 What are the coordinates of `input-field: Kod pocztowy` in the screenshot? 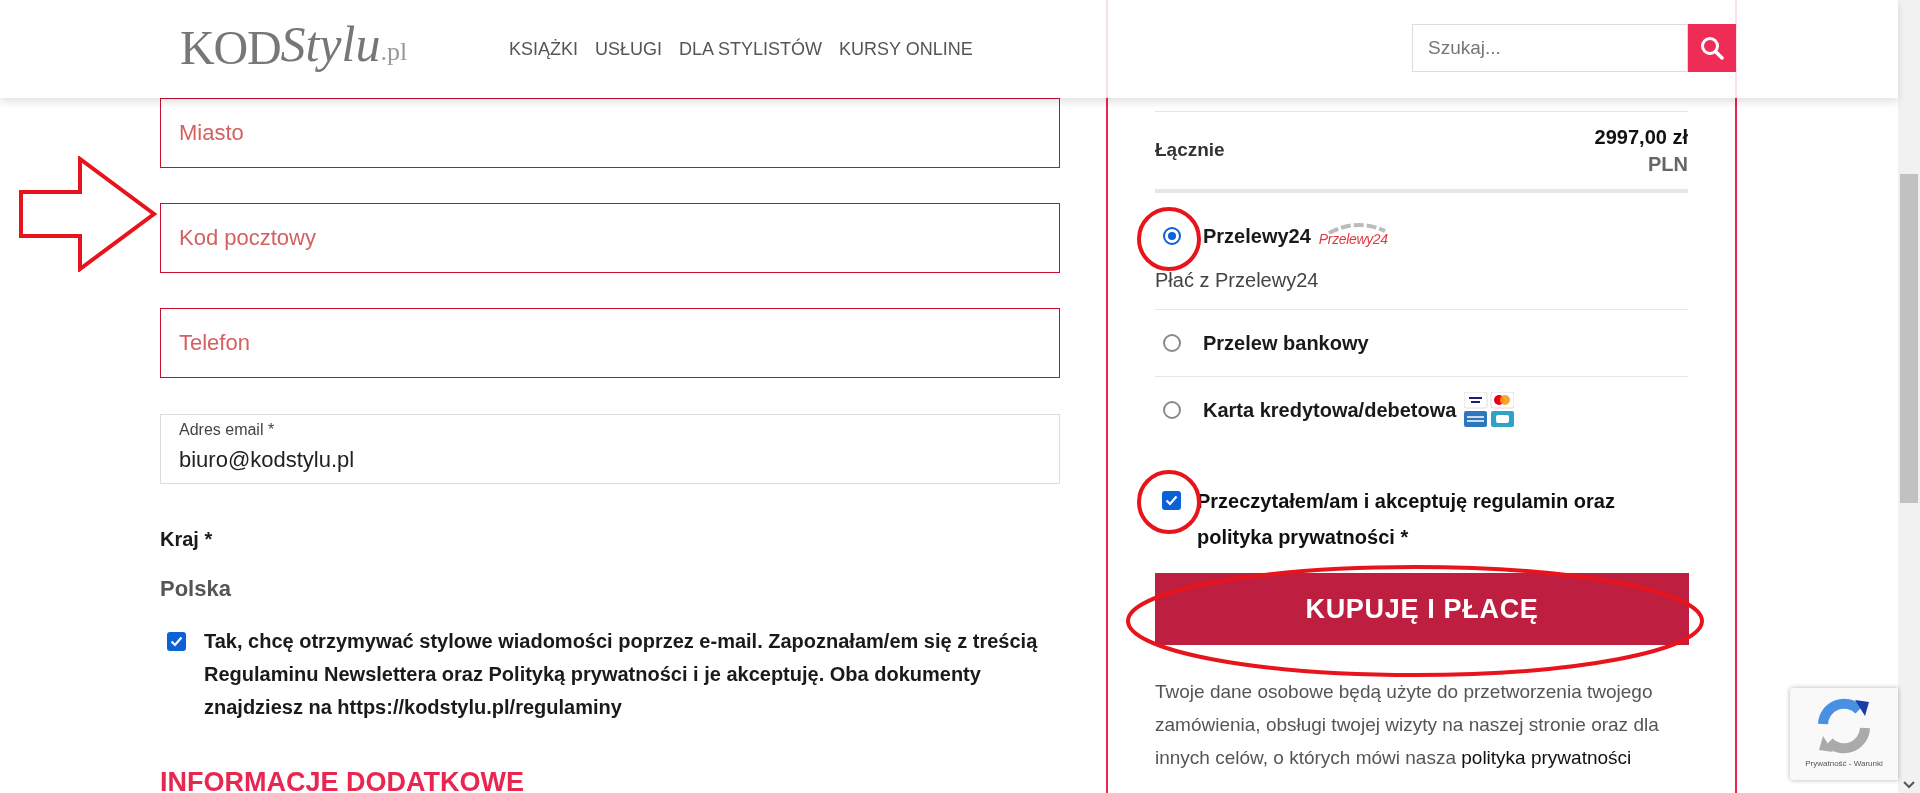 It's located at (610, 238).